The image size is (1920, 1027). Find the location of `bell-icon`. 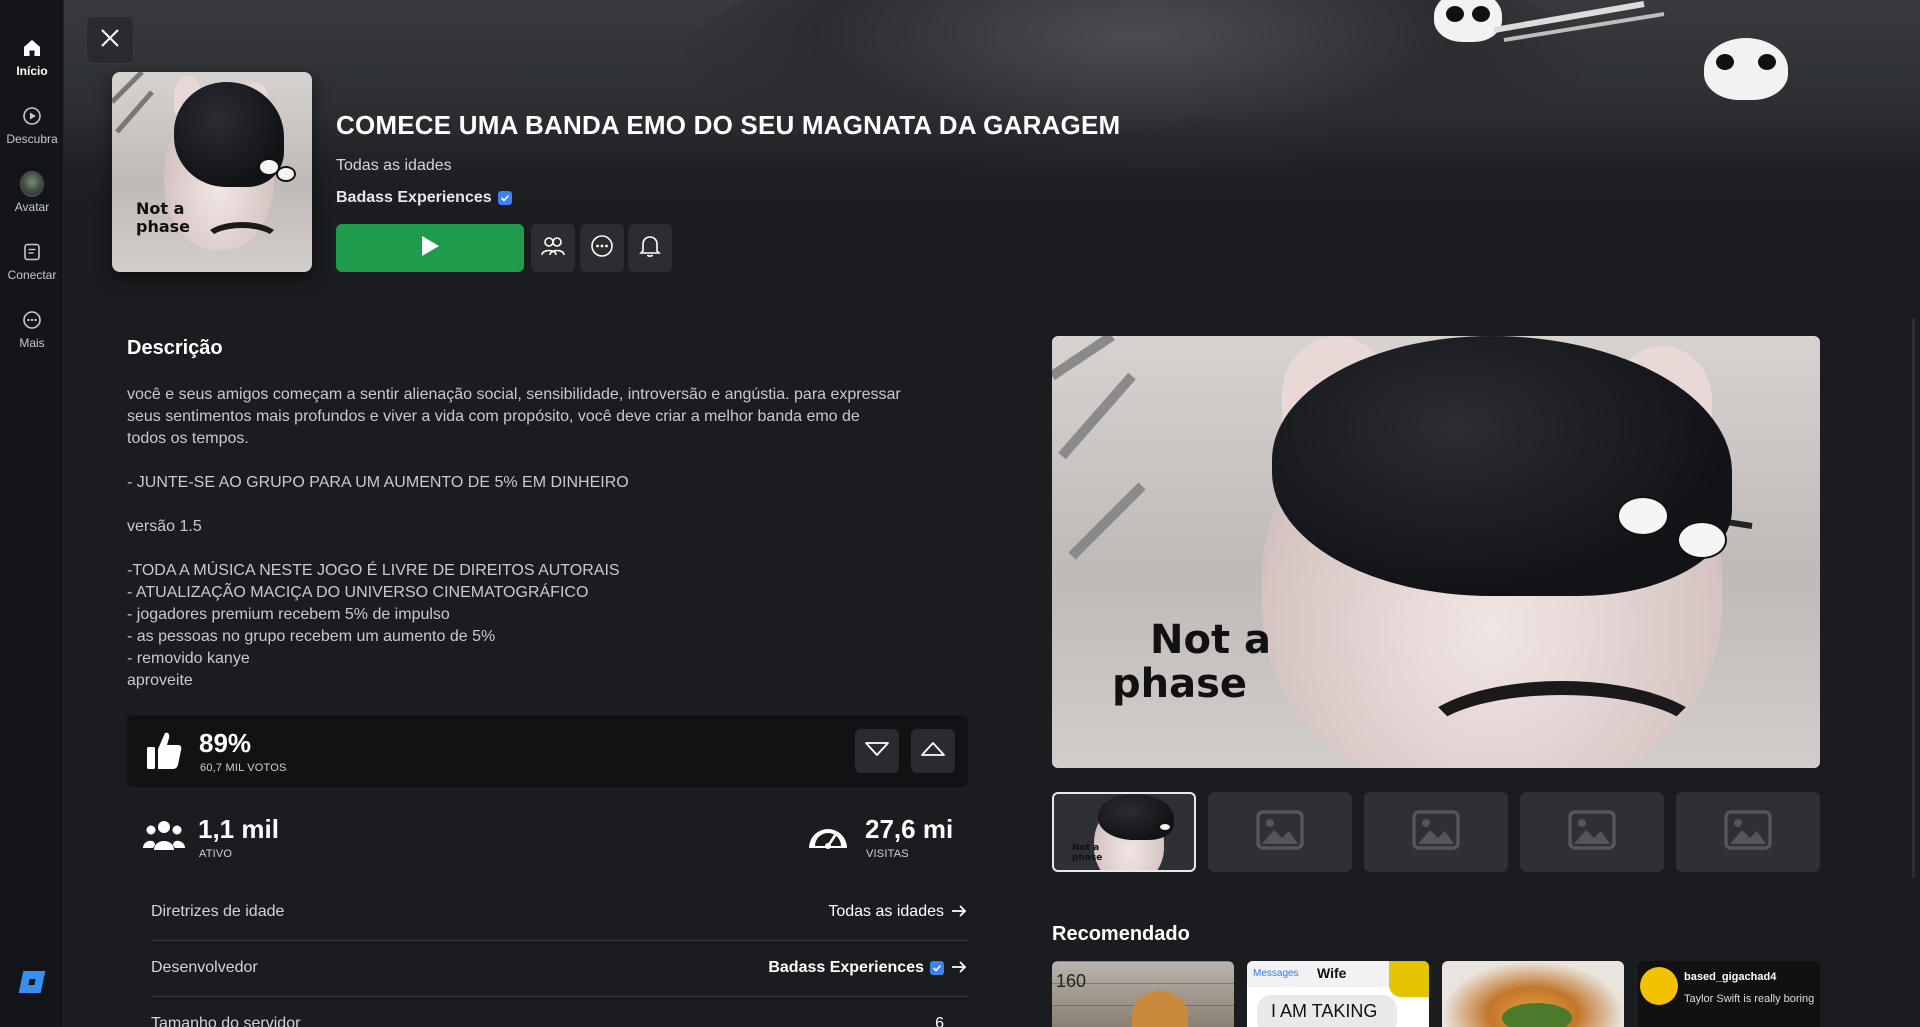

bell-icon is located at coordinates (650, 248).